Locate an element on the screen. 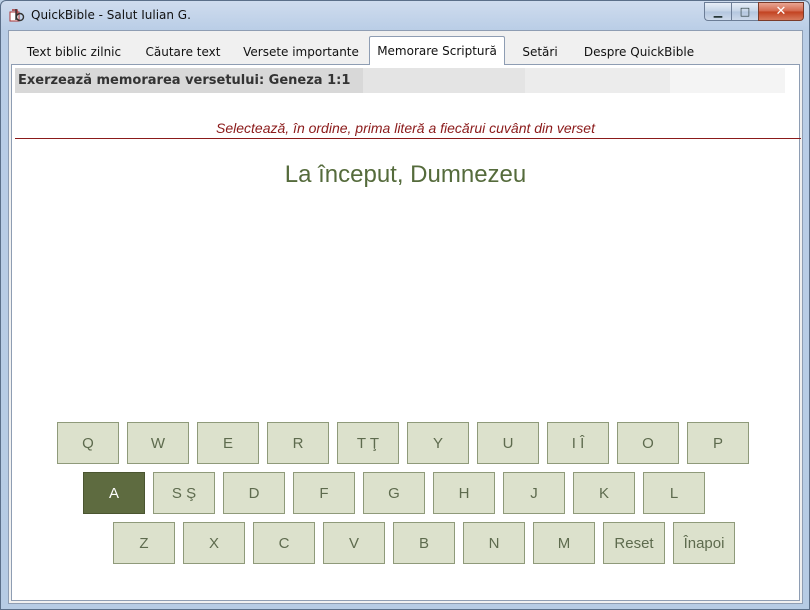 This screenshot has height=610, width=810. key-s: S Ş is located at coordinates (184, 493).